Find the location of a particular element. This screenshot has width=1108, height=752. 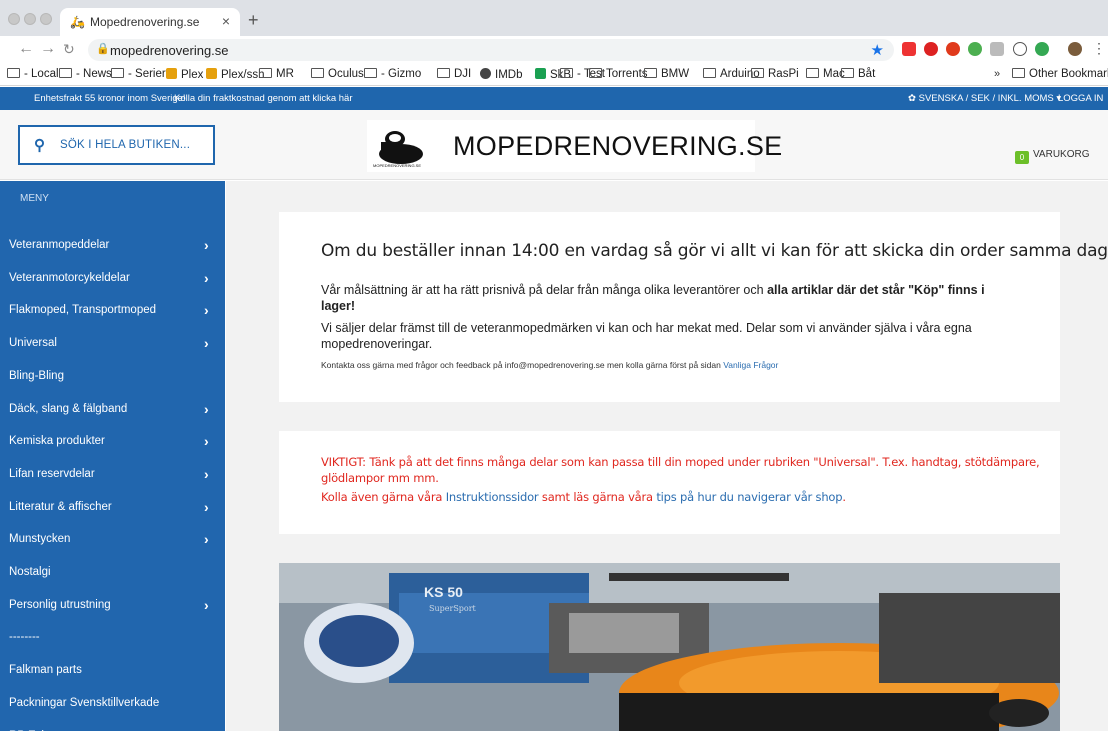

login-link: LOGGA IN is located at coordinates (1080, 98).